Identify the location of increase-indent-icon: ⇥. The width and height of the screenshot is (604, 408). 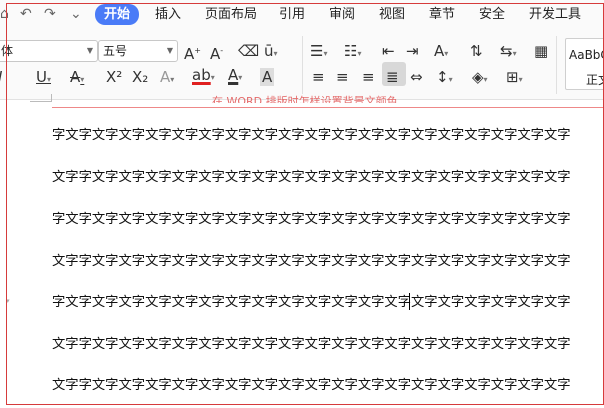
(412, 51).